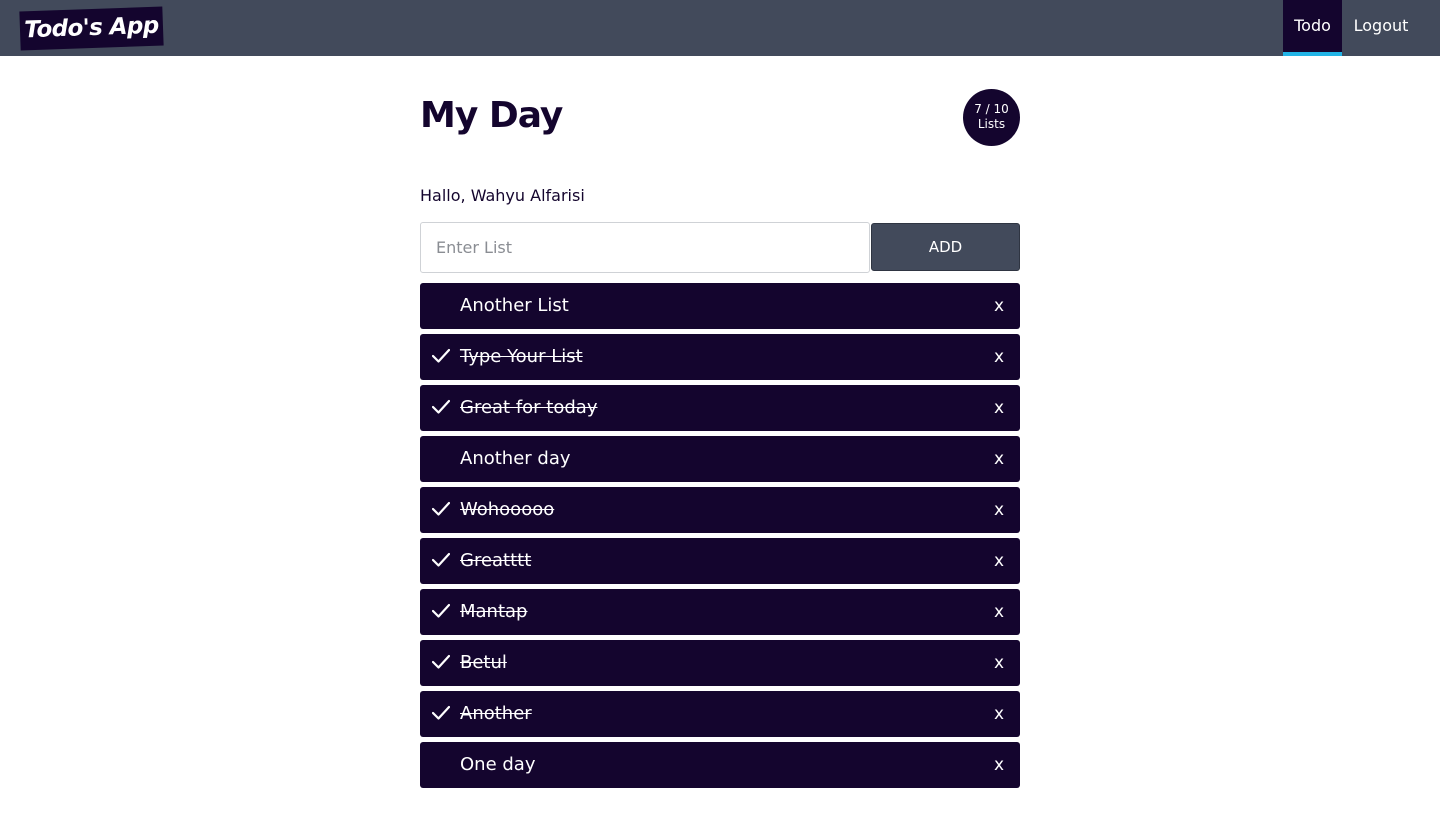  I want to click on todo-item: Betul x, so click(720, 663).